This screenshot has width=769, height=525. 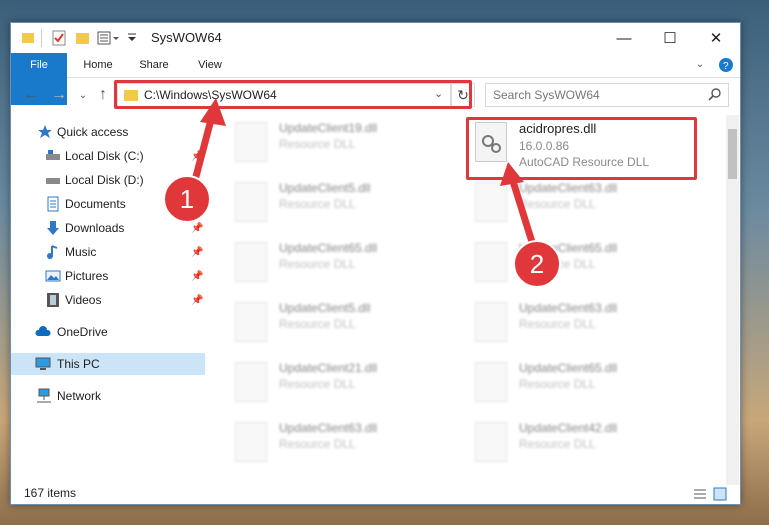 I want to click on arrow-2-head, so click(x=512, y=174).